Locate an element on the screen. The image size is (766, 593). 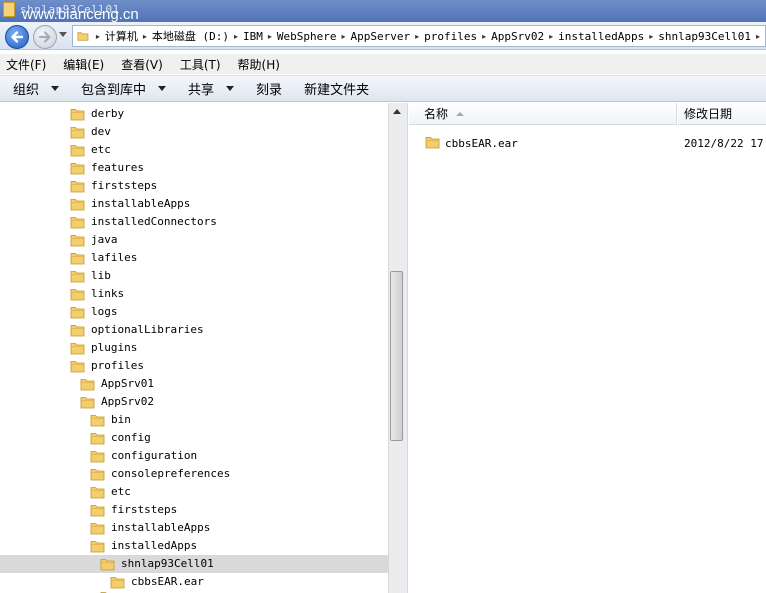
tree-item: AppSrv02 is located at coordinates (194, 402).